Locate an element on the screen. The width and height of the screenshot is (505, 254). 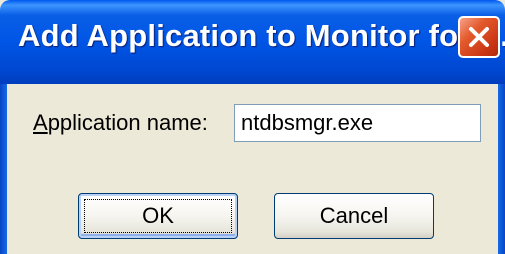
application-name-input: ntdbsmgr.exe is located at coordinates (357, 123).